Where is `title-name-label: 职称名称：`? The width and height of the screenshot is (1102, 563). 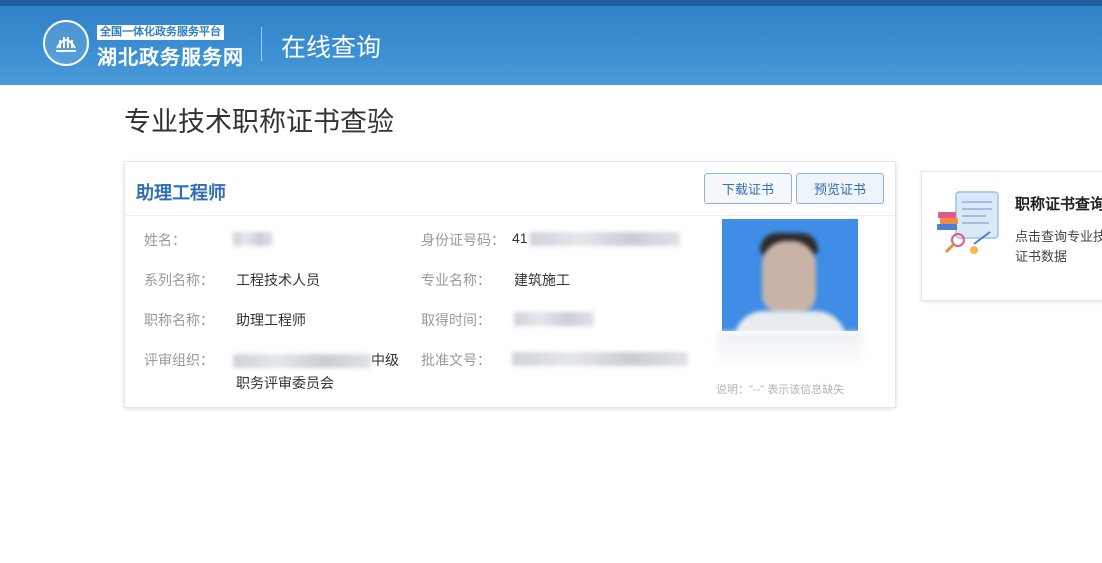
title-name-label: 职称名称： is located at coordinates (179, 320).